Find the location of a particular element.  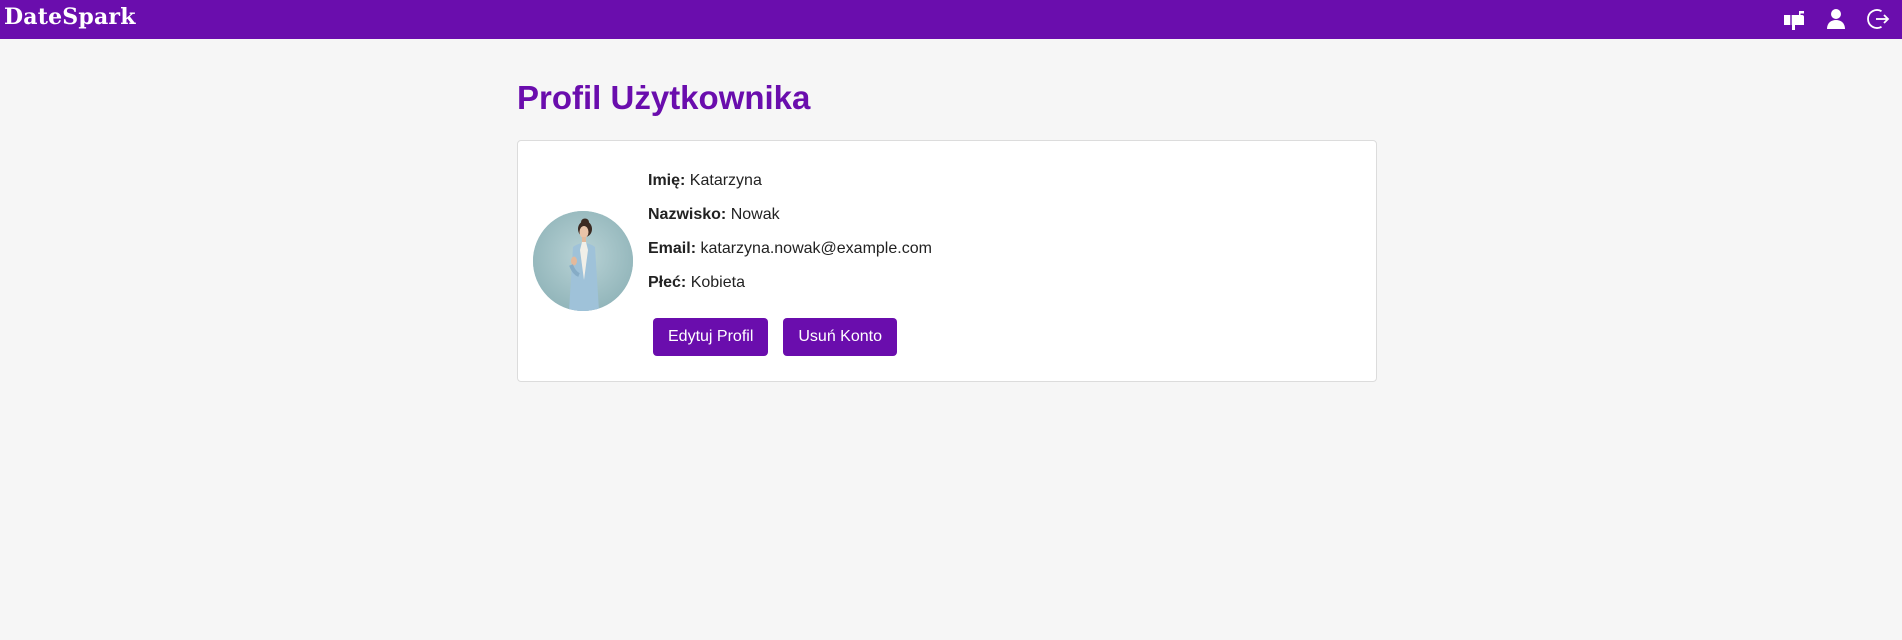

top-bar: DateSpark is located at coordinates (951, 19).